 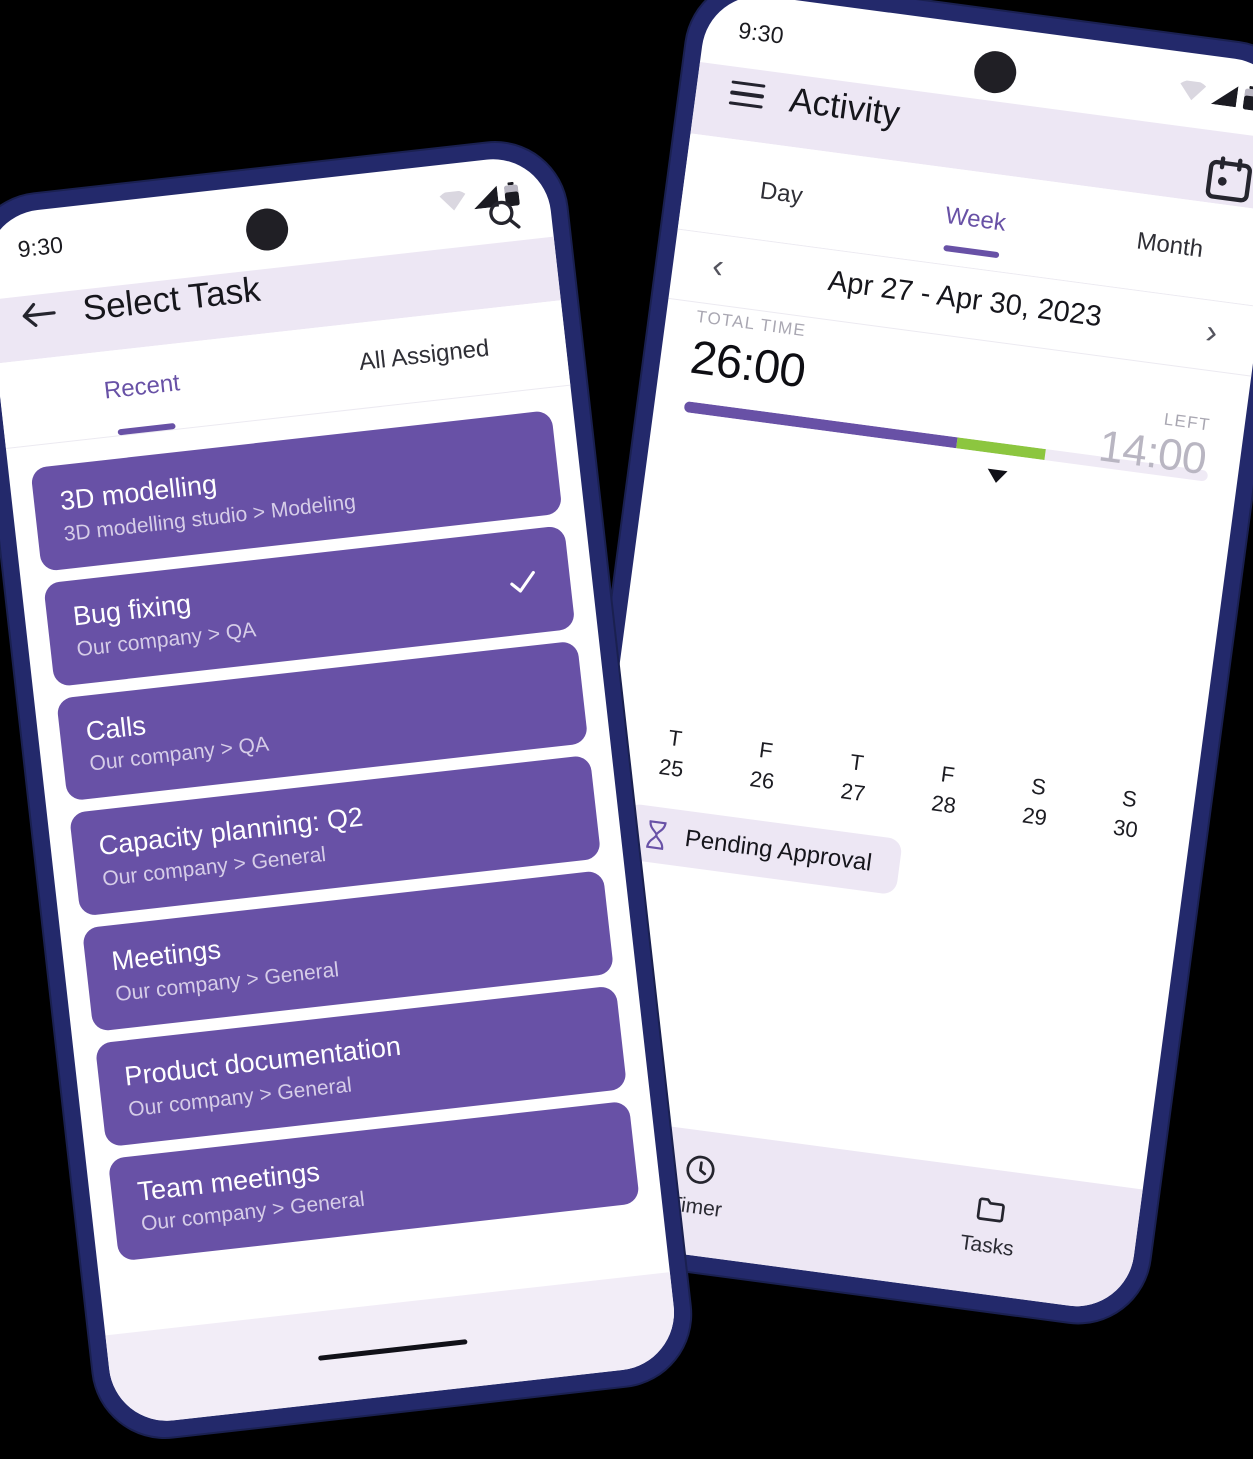 I want to click on chart-bar-pending-segment, so click(x=952, y=746).